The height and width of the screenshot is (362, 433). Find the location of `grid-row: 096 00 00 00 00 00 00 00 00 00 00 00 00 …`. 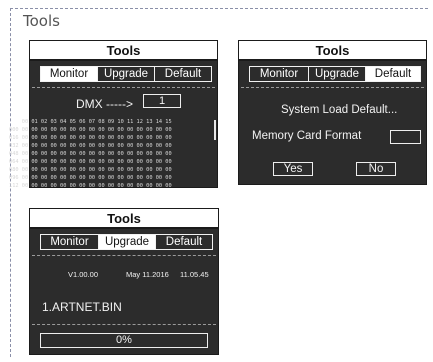

grid-row: 096 00 00 00 00 00 00 00 00 00 00 00 00 … is located at coordinates (90, 178).